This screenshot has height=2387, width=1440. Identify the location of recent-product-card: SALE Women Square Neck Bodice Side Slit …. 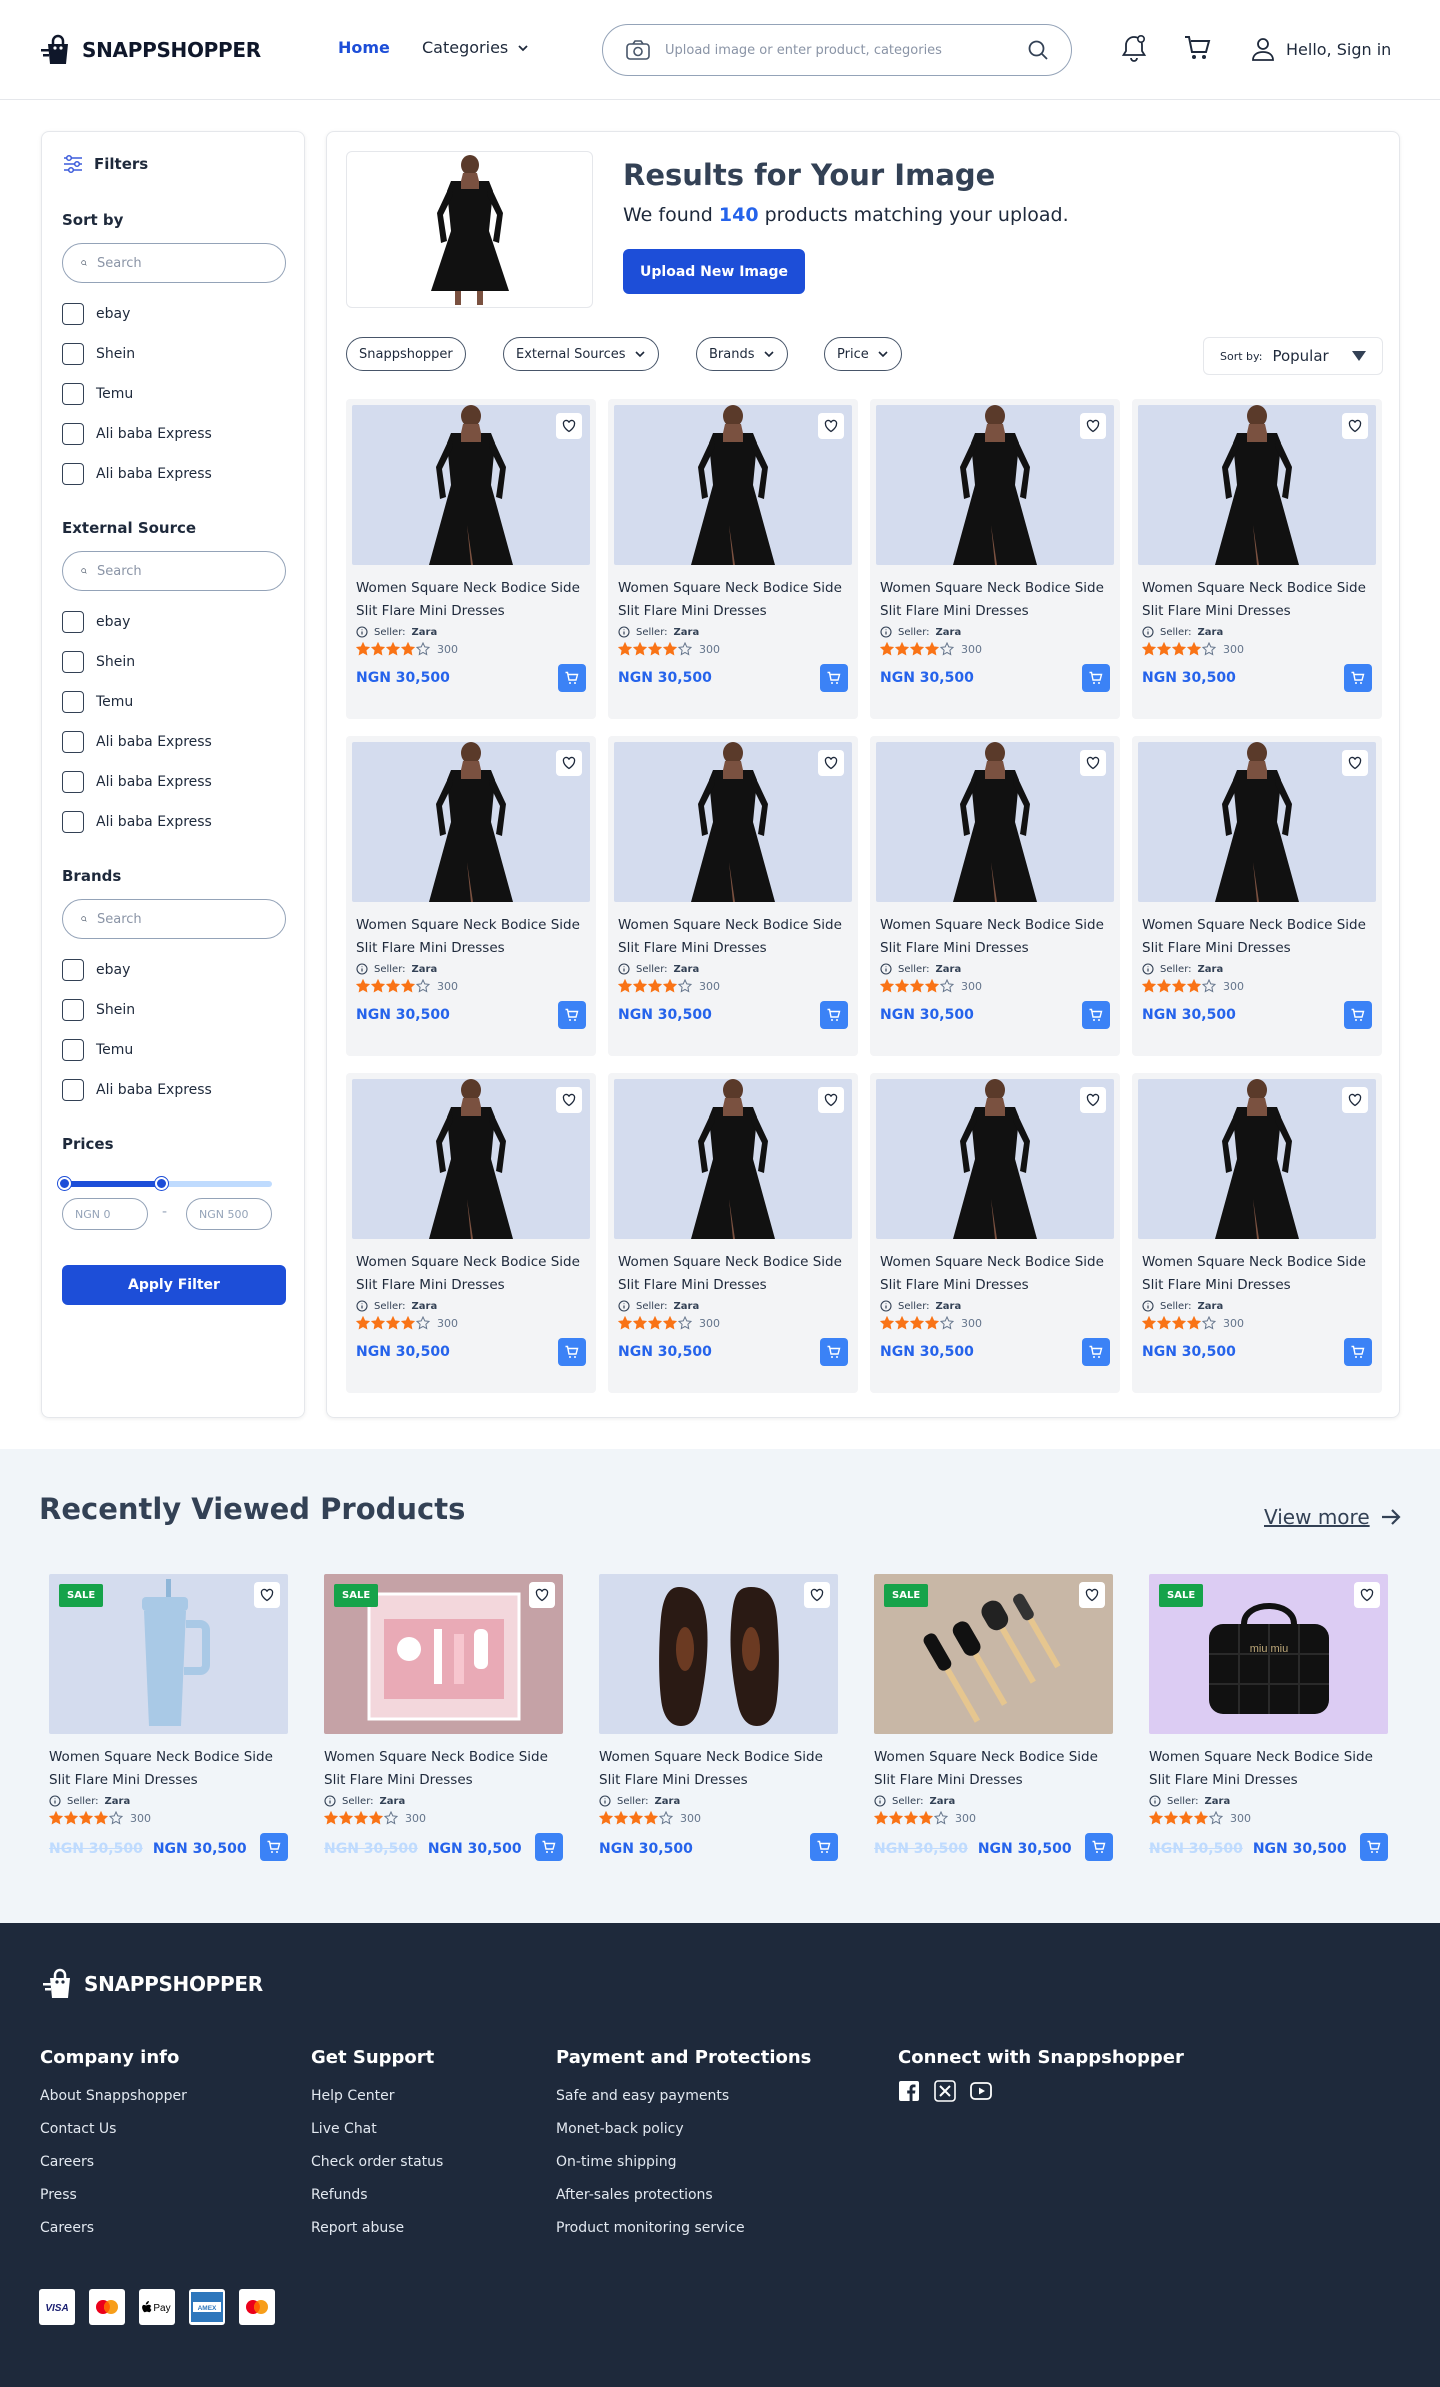
(993, 1717).